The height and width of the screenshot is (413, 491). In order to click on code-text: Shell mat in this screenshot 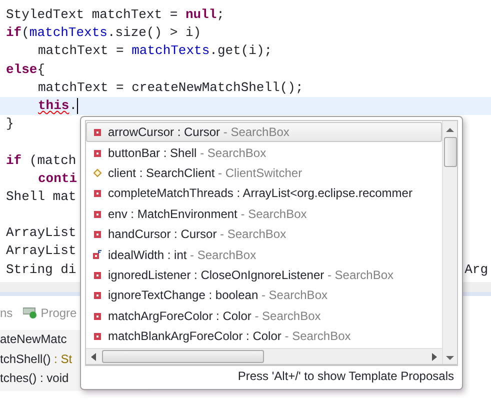, I will do `click(41, 197)`.